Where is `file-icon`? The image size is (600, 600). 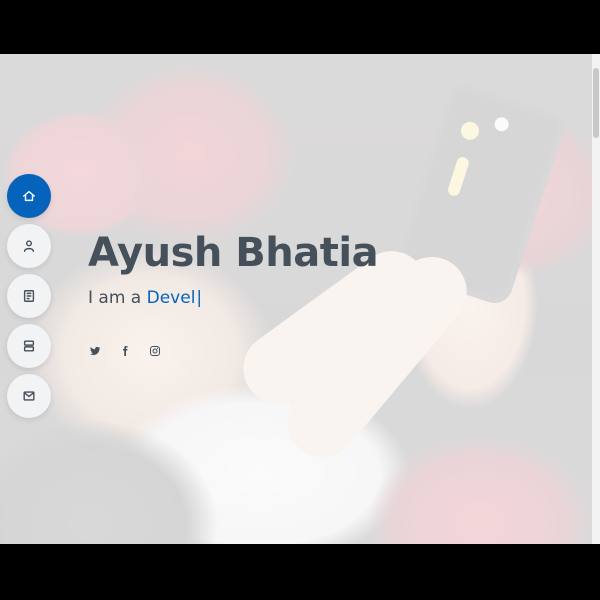
file-icon is located at coordinates (29, 296).